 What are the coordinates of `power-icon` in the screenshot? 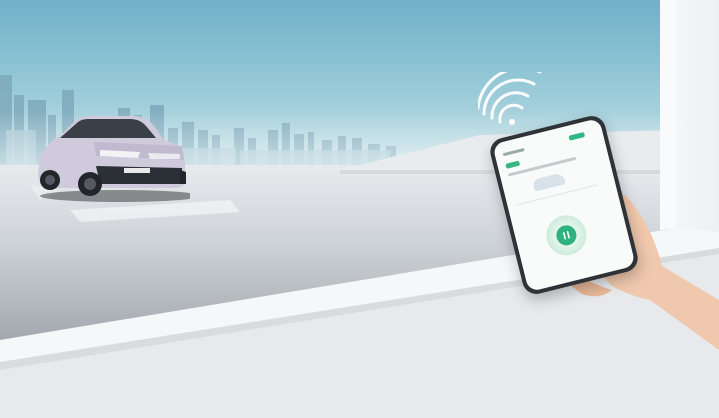 It's located at (566, 235).